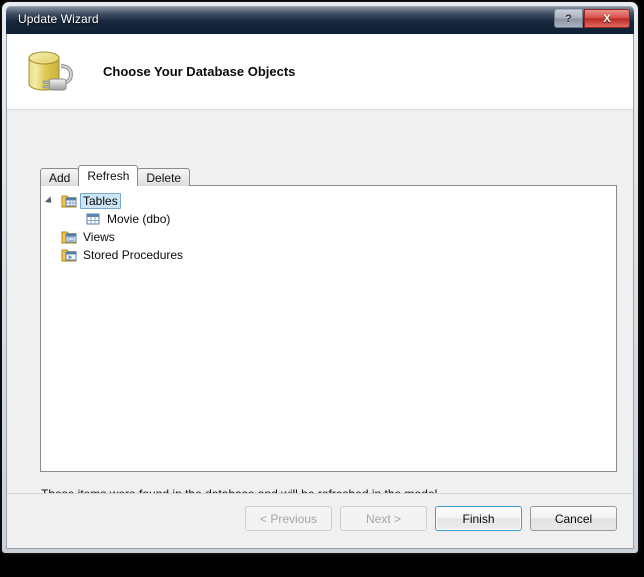 This screenshot has width=644, height=577. Describe the element at coordinates (320, 72) in the screenshot. I see `header-band: Choose Your Database Objects` at that location.